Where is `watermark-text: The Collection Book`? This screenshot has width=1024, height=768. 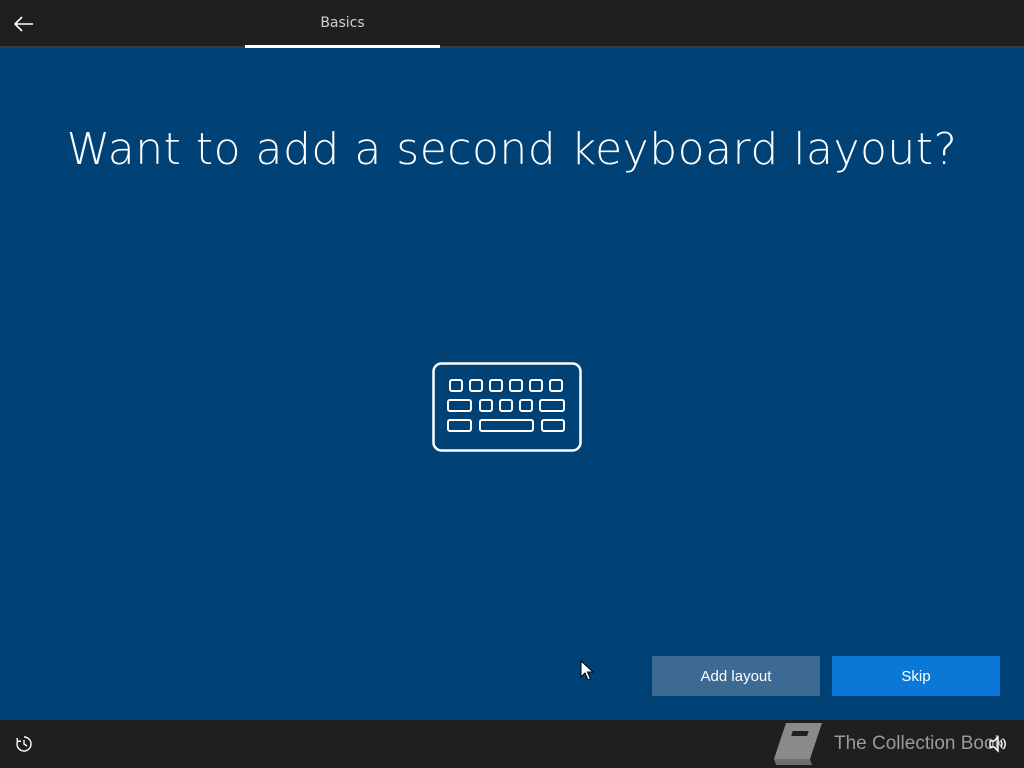 watermark-text: The Collection Book is located at coordinates (919, 743).